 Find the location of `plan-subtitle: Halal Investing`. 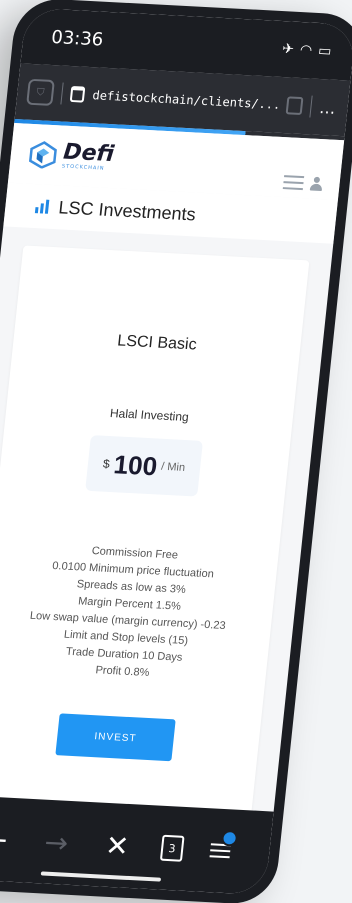

plan-subtitle: Halal Investing is located at coordinates (149, 415).